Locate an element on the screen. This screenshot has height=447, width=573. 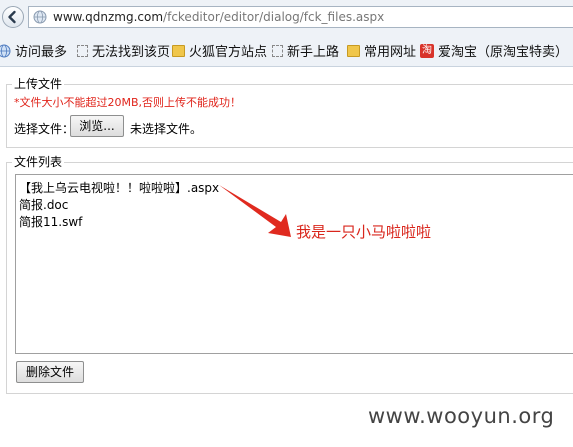
bookmark-label: 无法找到该页 is located at coordinates (131, 52).